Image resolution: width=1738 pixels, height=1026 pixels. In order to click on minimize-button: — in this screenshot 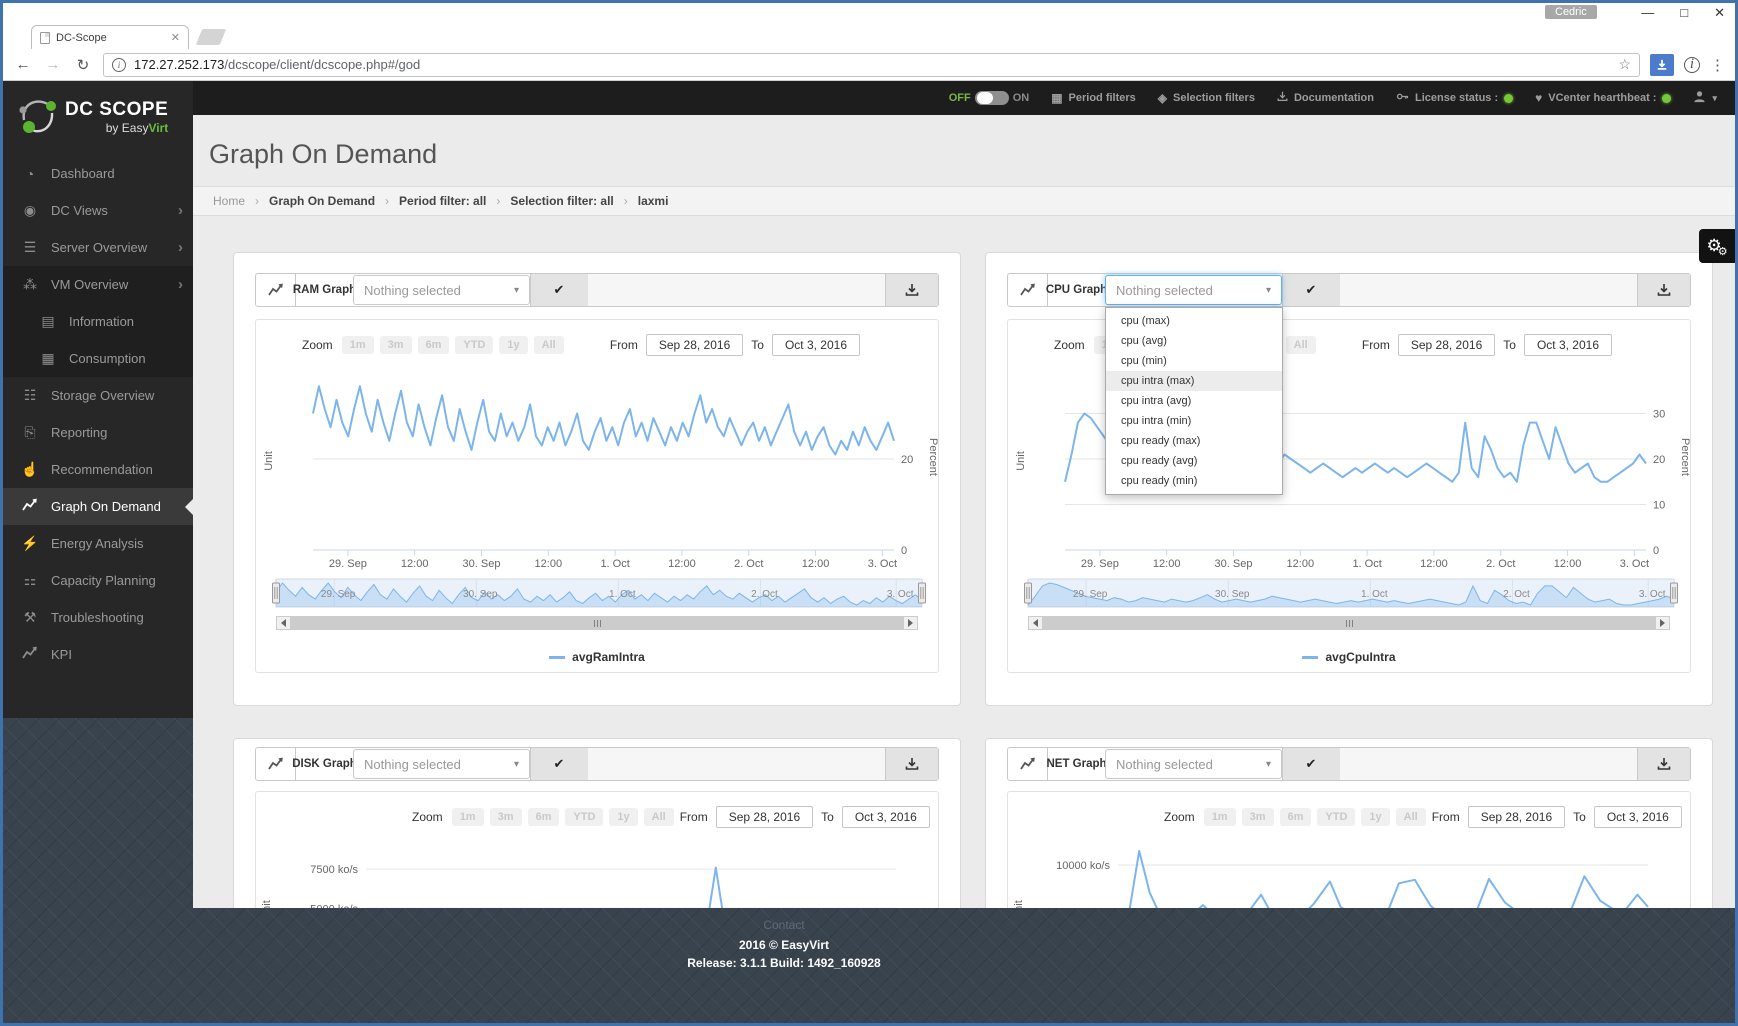, I will do `click(1647, 13)`.